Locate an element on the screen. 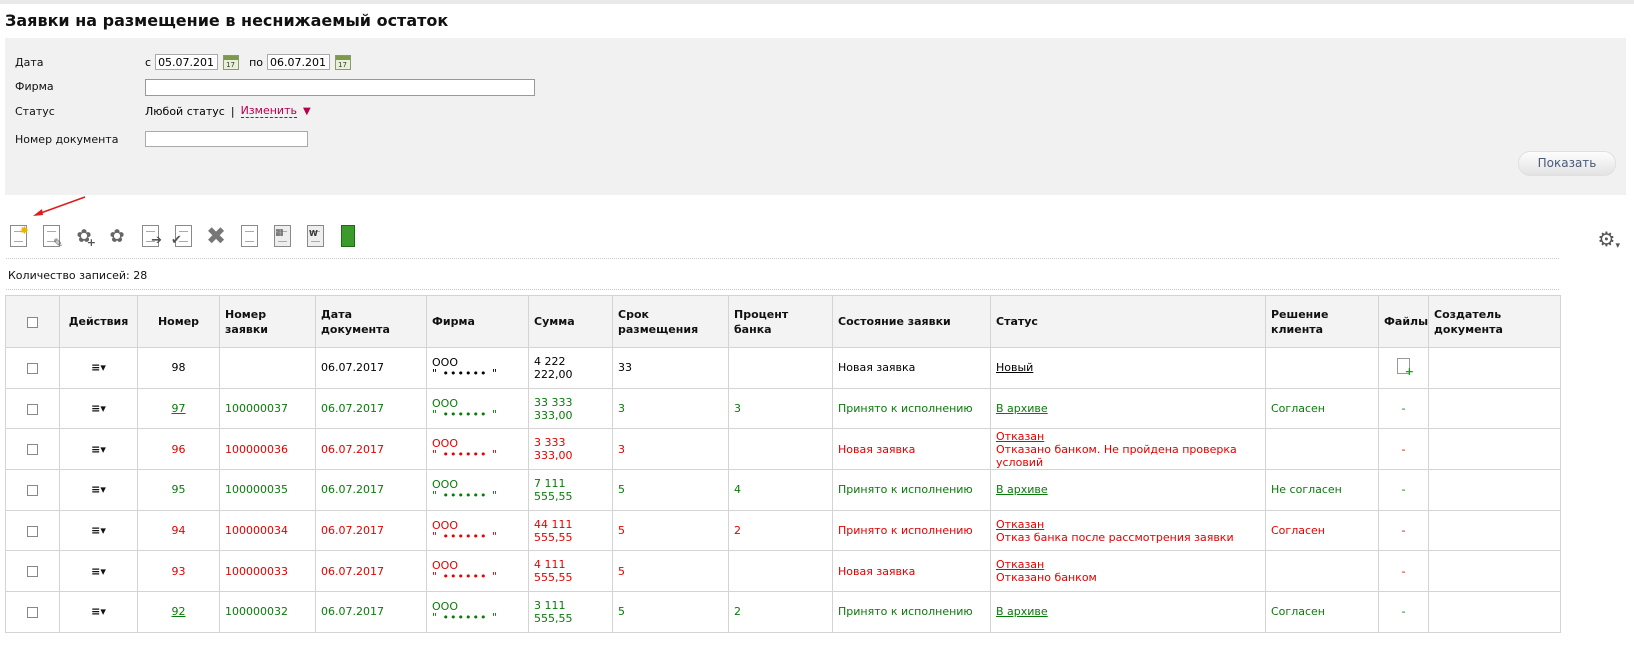 The height and width of the screenshot is (659, 1634). row-client-decision is located at coordinates (1322, 449).